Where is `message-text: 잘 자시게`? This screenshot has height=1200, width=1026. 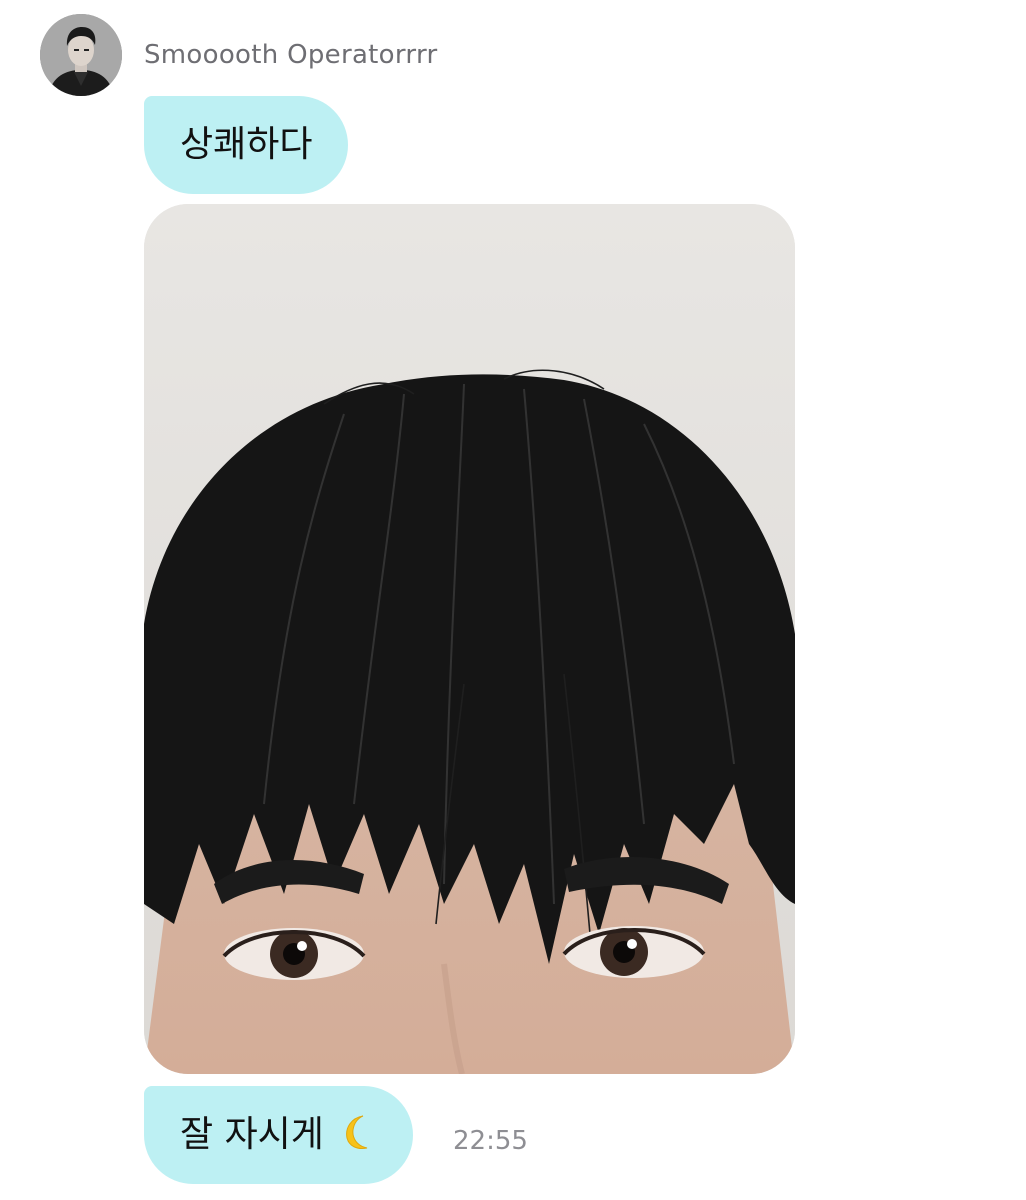 message-text: 잘 자시게 is located at coordinates (252, 1134).